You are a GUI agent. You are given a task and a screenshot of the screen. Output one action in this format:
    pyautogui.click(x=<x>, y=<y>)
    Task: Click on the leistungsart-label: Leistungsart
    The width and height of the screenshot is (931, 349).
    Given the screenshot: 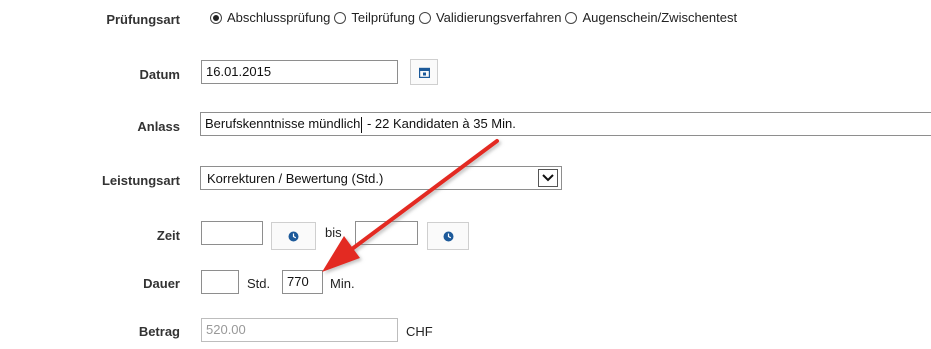 What is the action you would take?
    pyautogui.click(x=140, y=180)
    